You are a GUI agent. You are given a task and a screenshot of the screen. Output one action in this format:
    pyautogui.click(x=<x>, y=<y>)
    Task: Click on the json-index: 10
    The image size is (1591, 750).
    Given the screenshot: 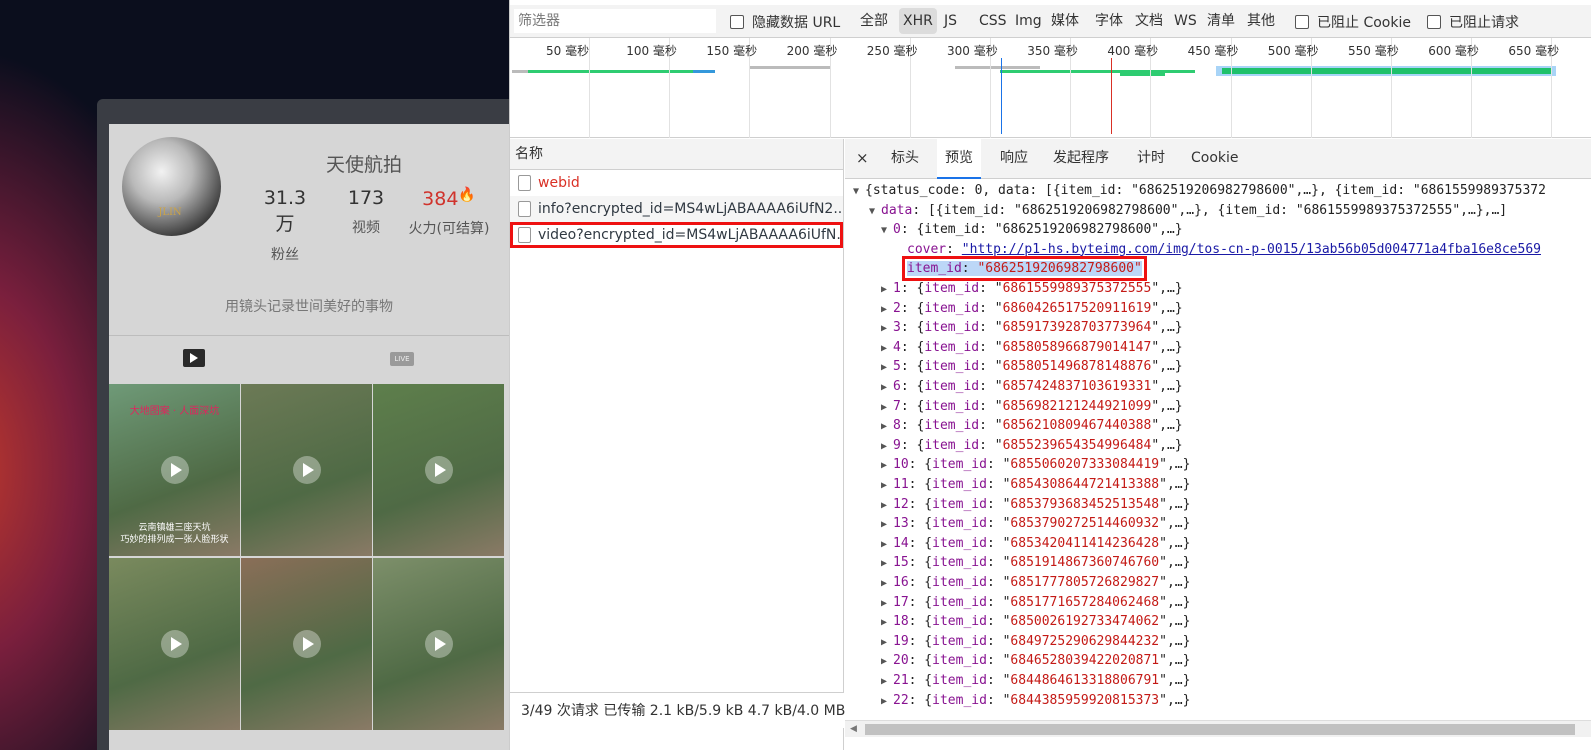 What is the action you would take?
    pyautogui.click(x=901, y=465)
    